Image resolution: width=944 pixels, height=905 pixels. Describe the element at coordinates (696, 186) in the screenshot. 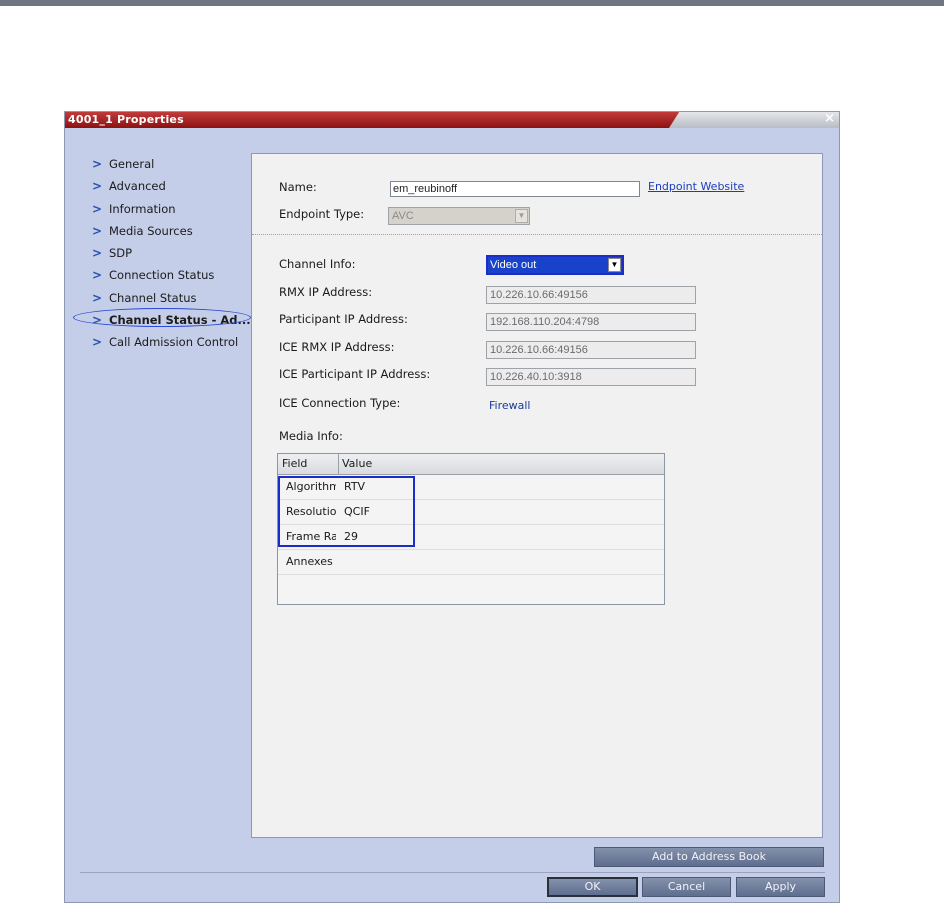

I see `endpoint-website-link: Endpoint Website` at that location.